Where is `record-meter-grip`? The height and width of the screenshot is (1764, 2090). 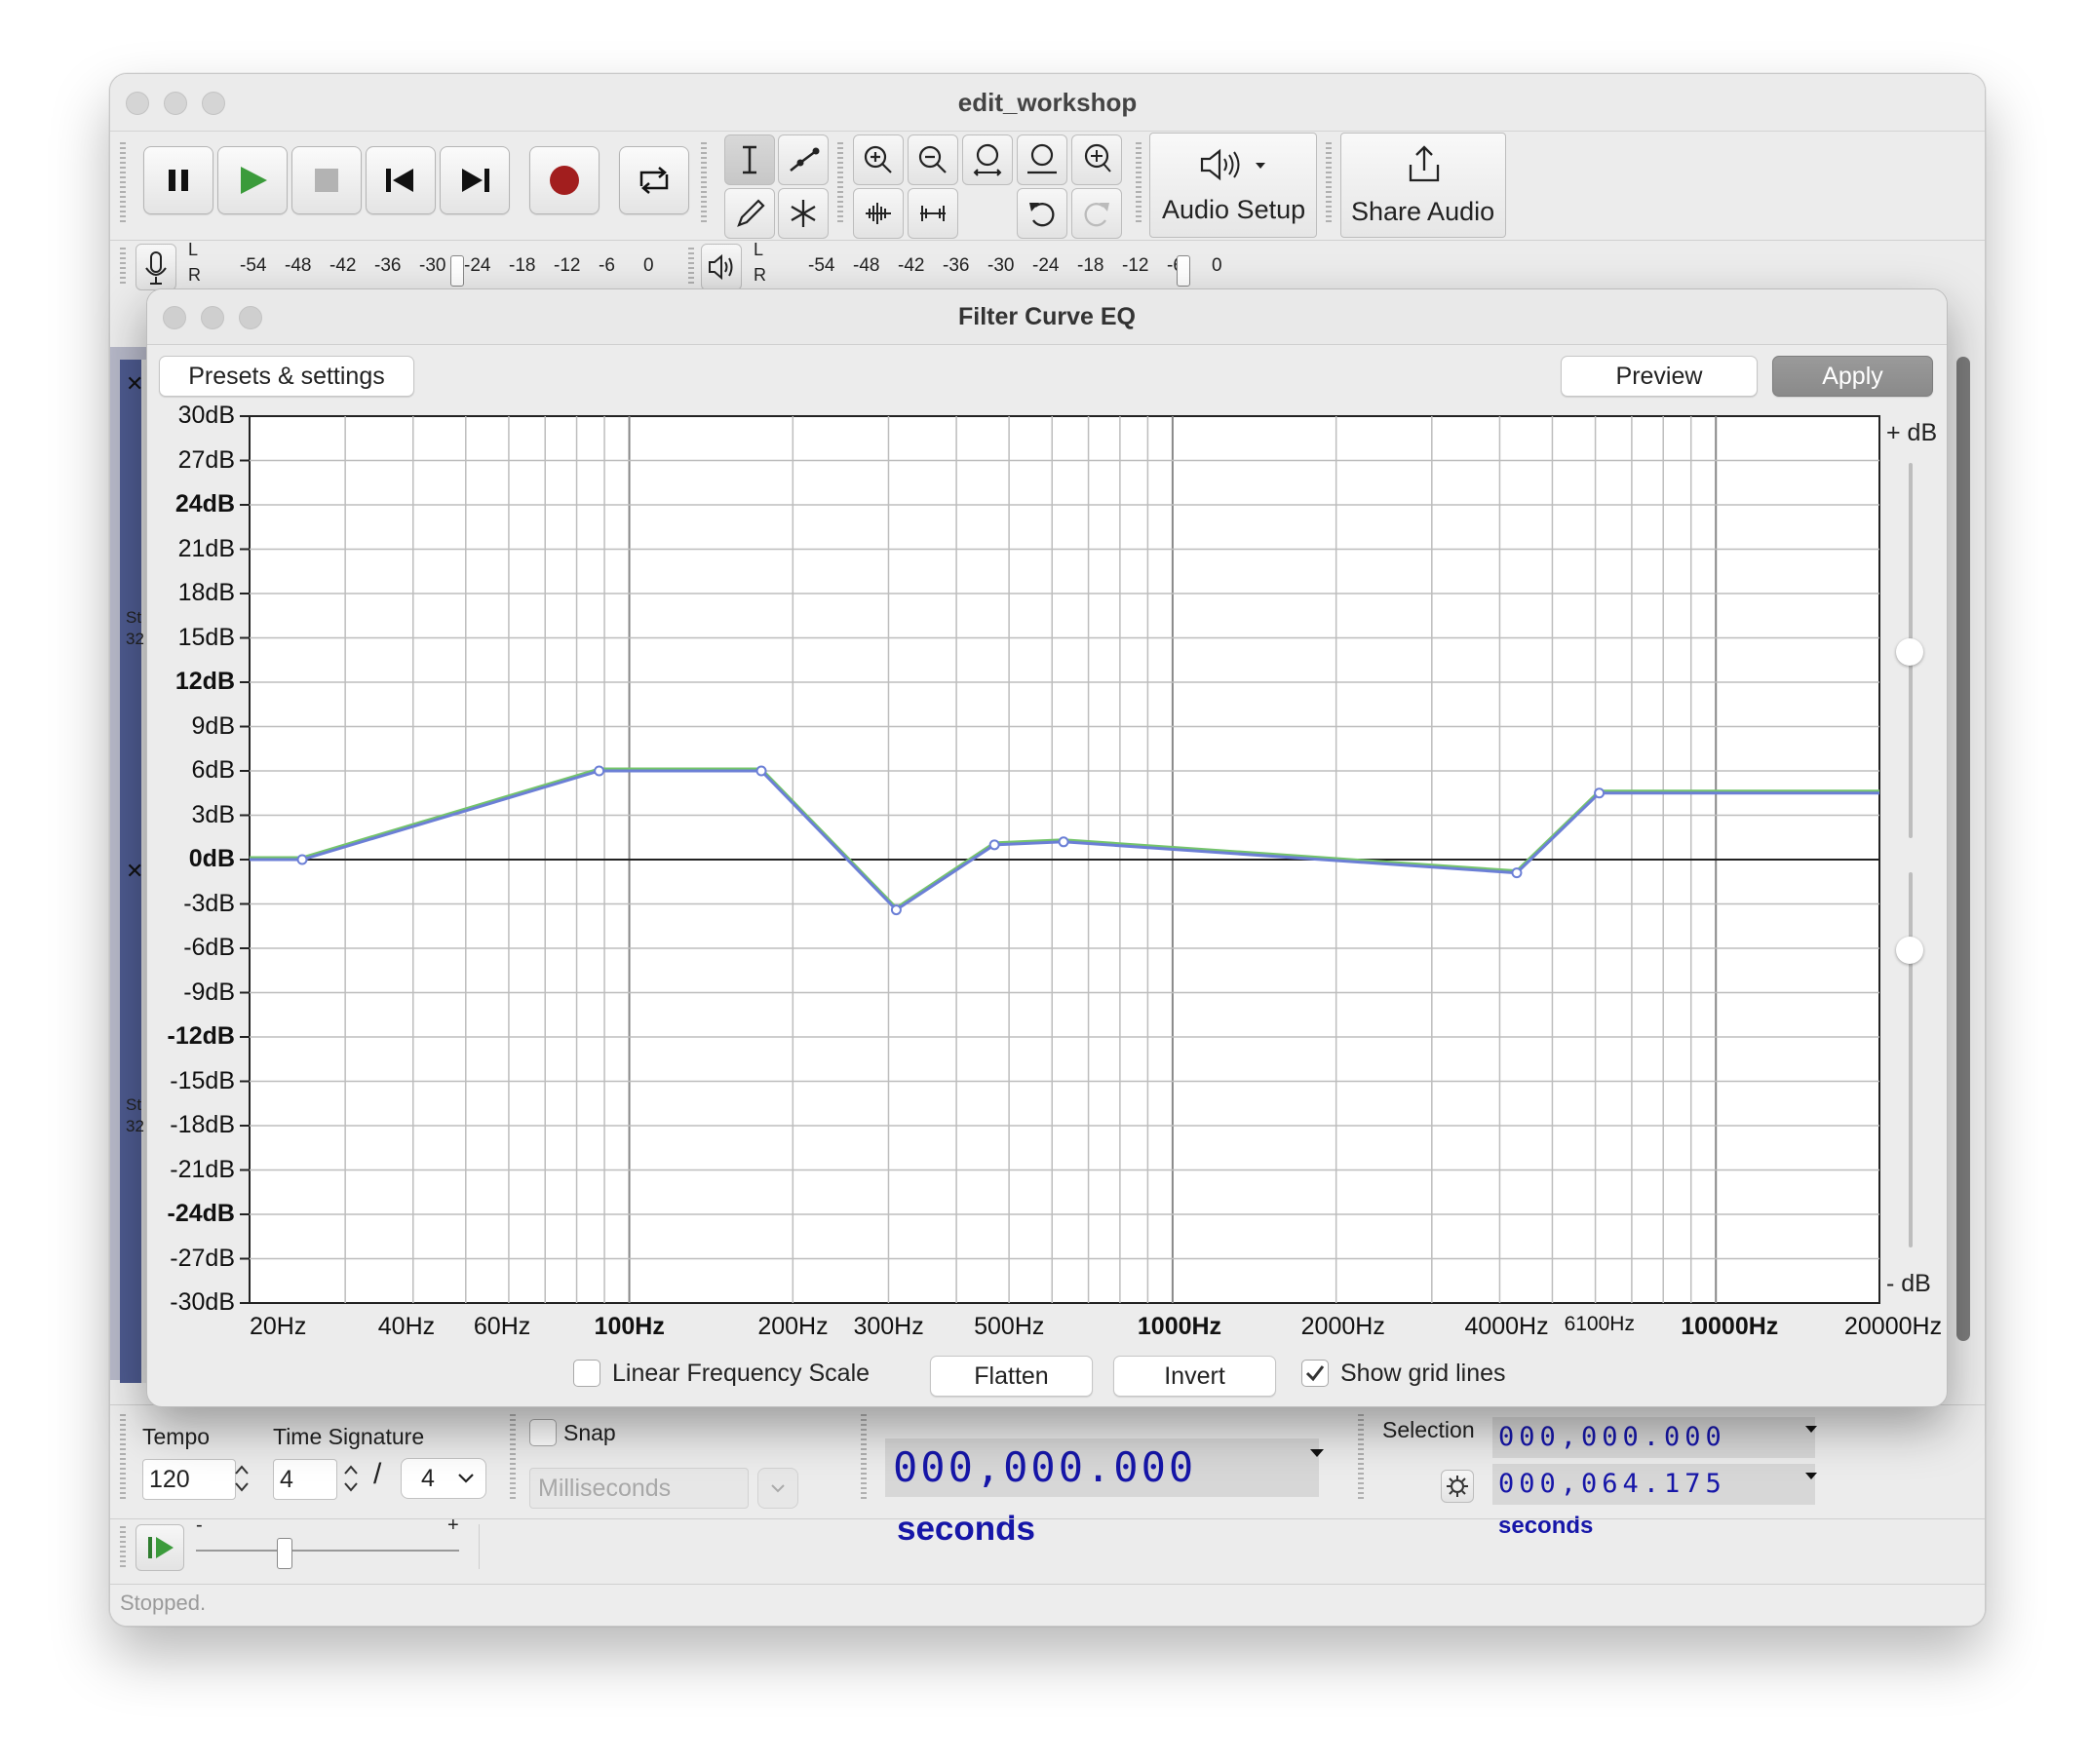 record-meter-grip is located at coordinates (123, 267).